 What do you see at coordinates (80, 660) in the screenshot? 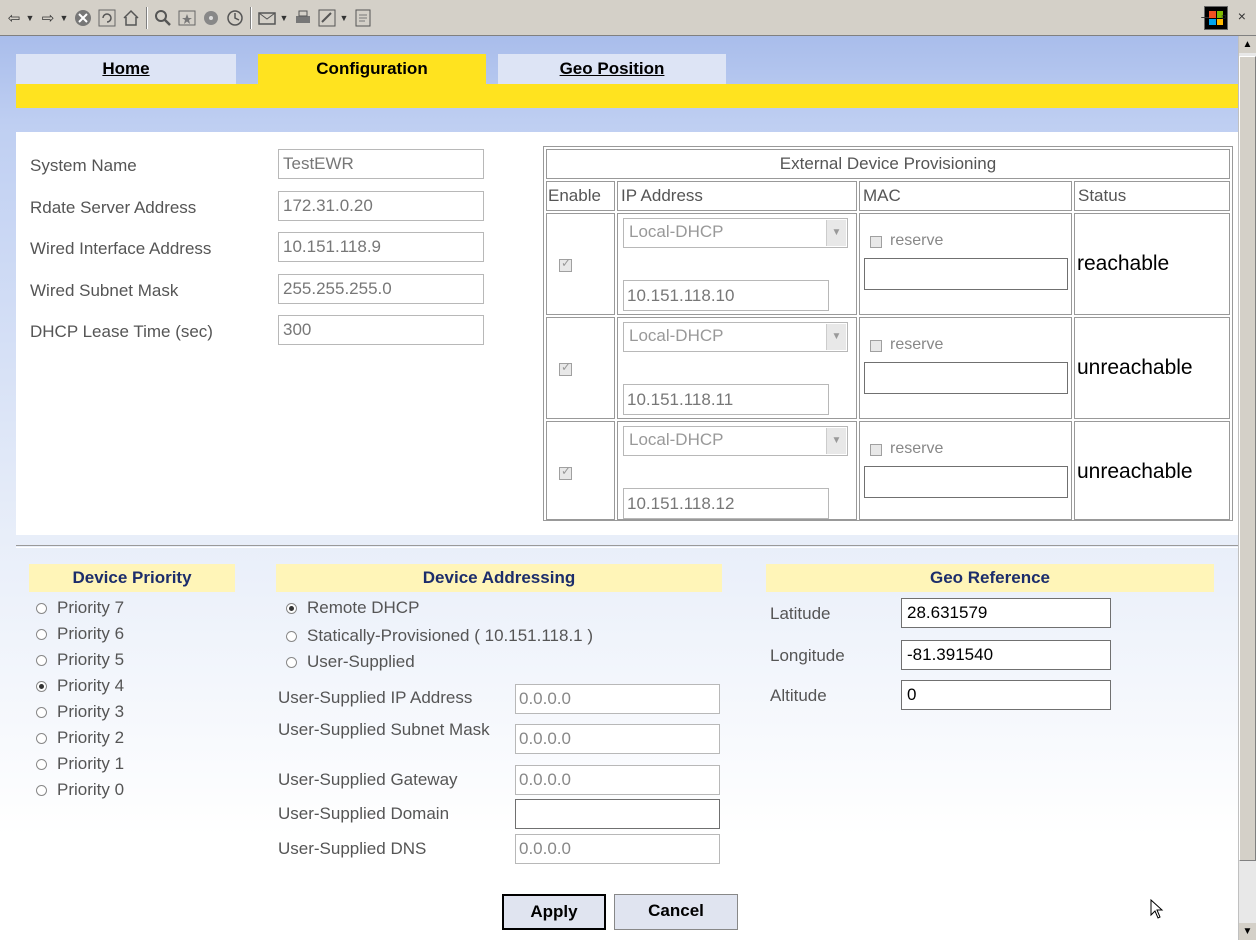
I see `priority-option: Priority 5` at bounding box center [80, 660].